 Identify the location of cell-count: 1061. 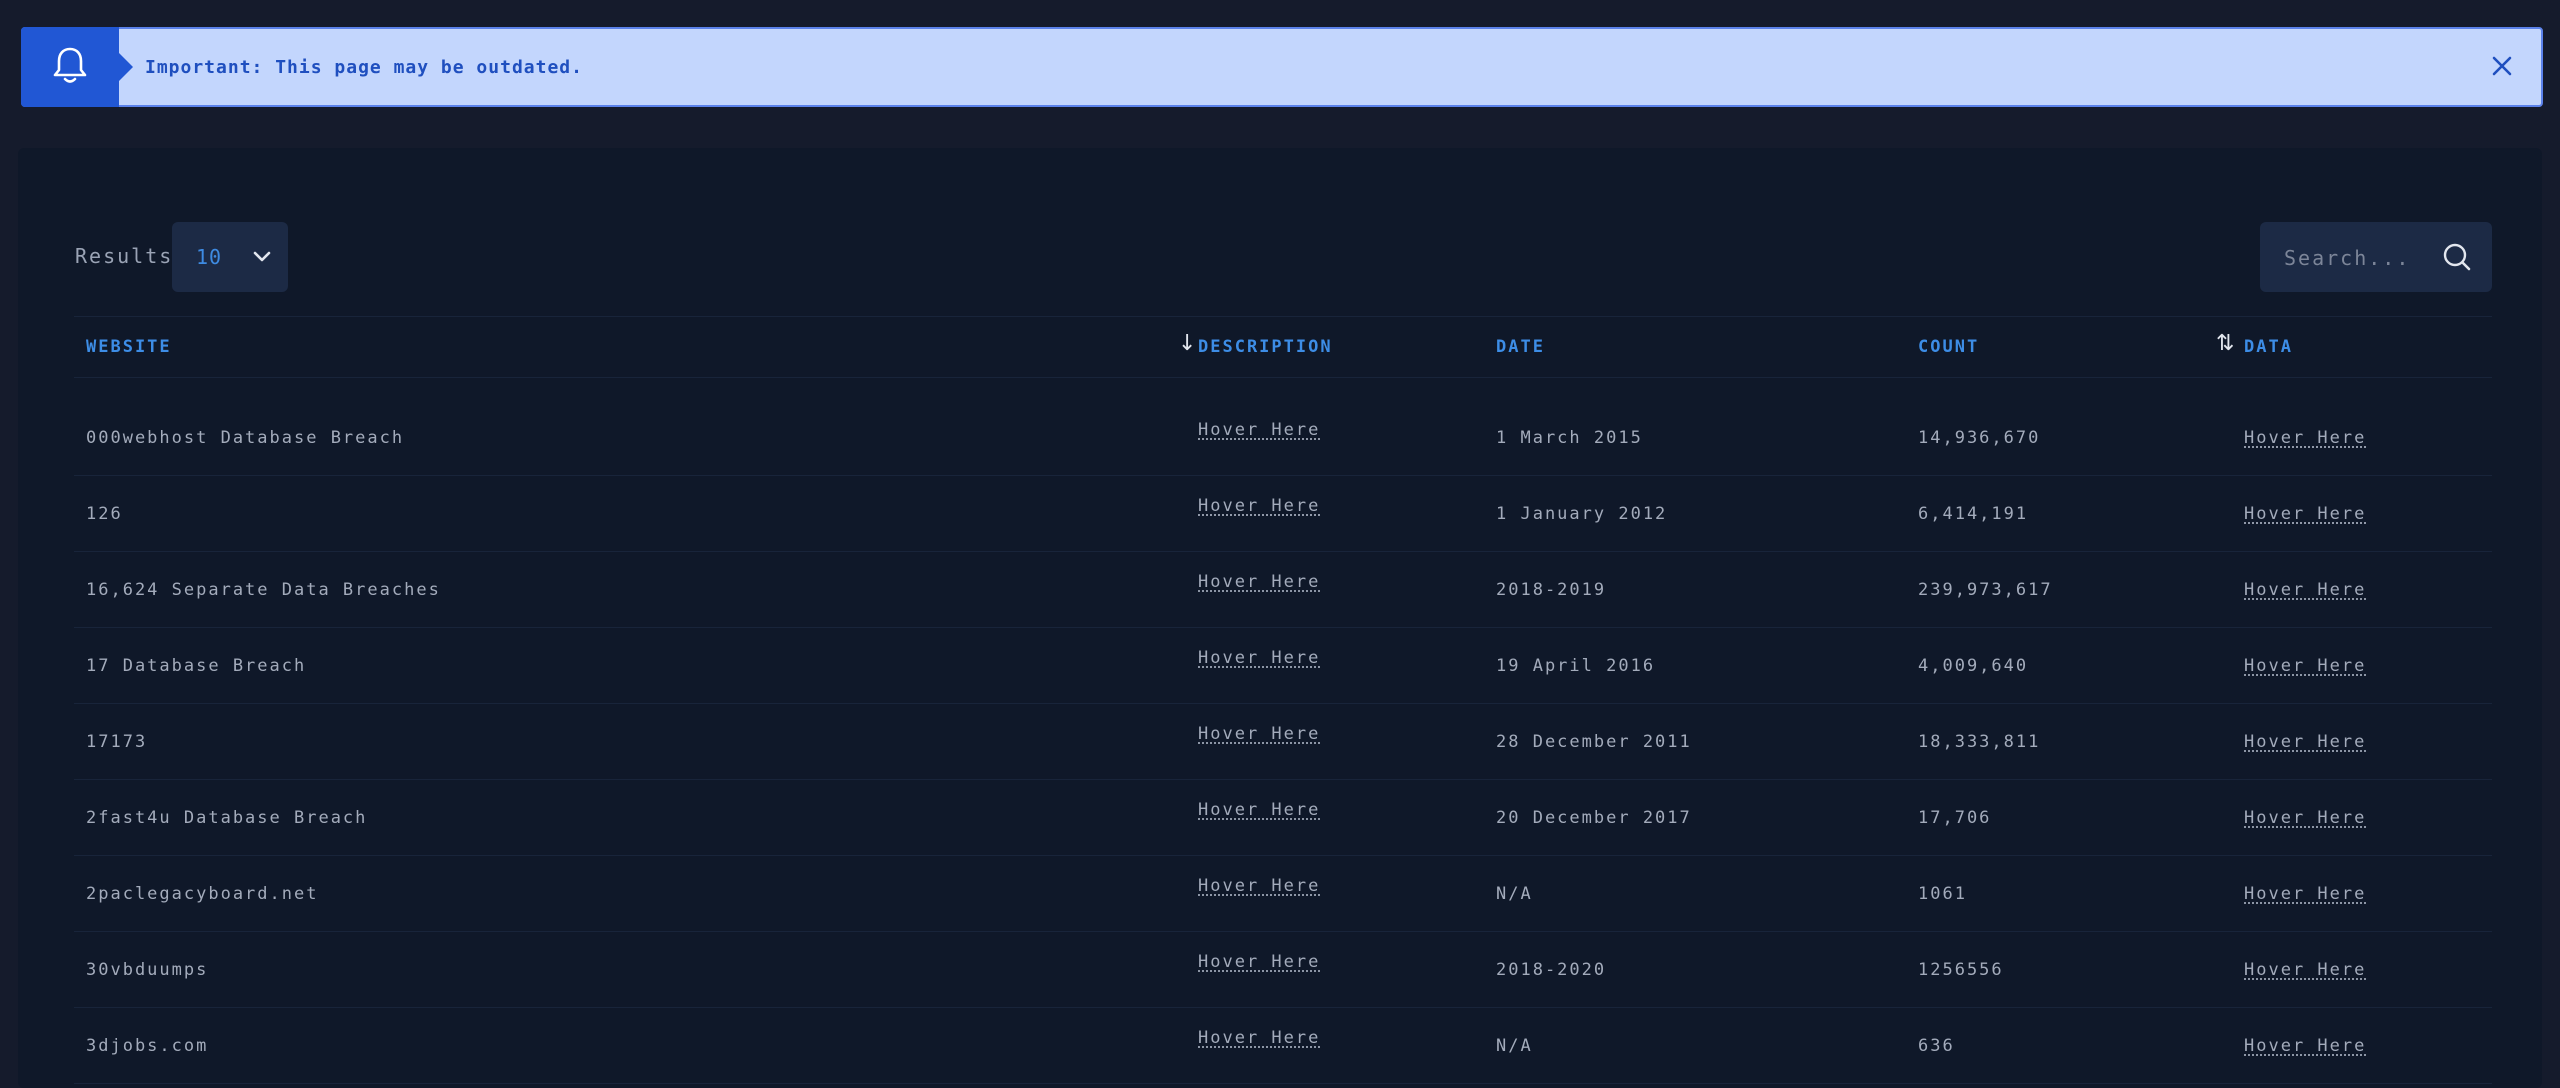
(1942, 893).